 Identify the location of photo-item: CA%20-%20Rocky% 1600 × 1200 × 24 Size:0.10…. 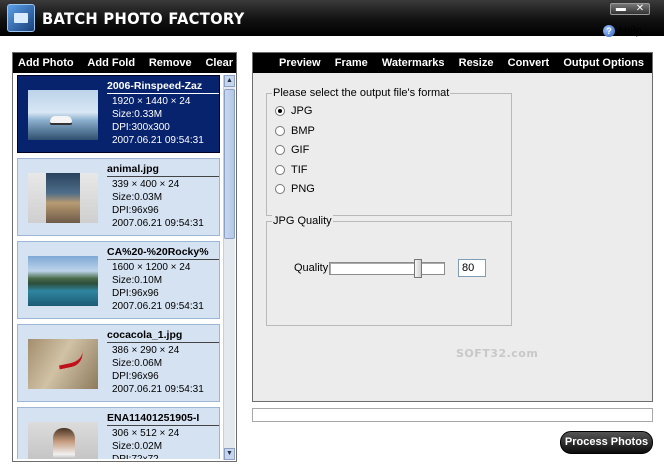
(118, 280).